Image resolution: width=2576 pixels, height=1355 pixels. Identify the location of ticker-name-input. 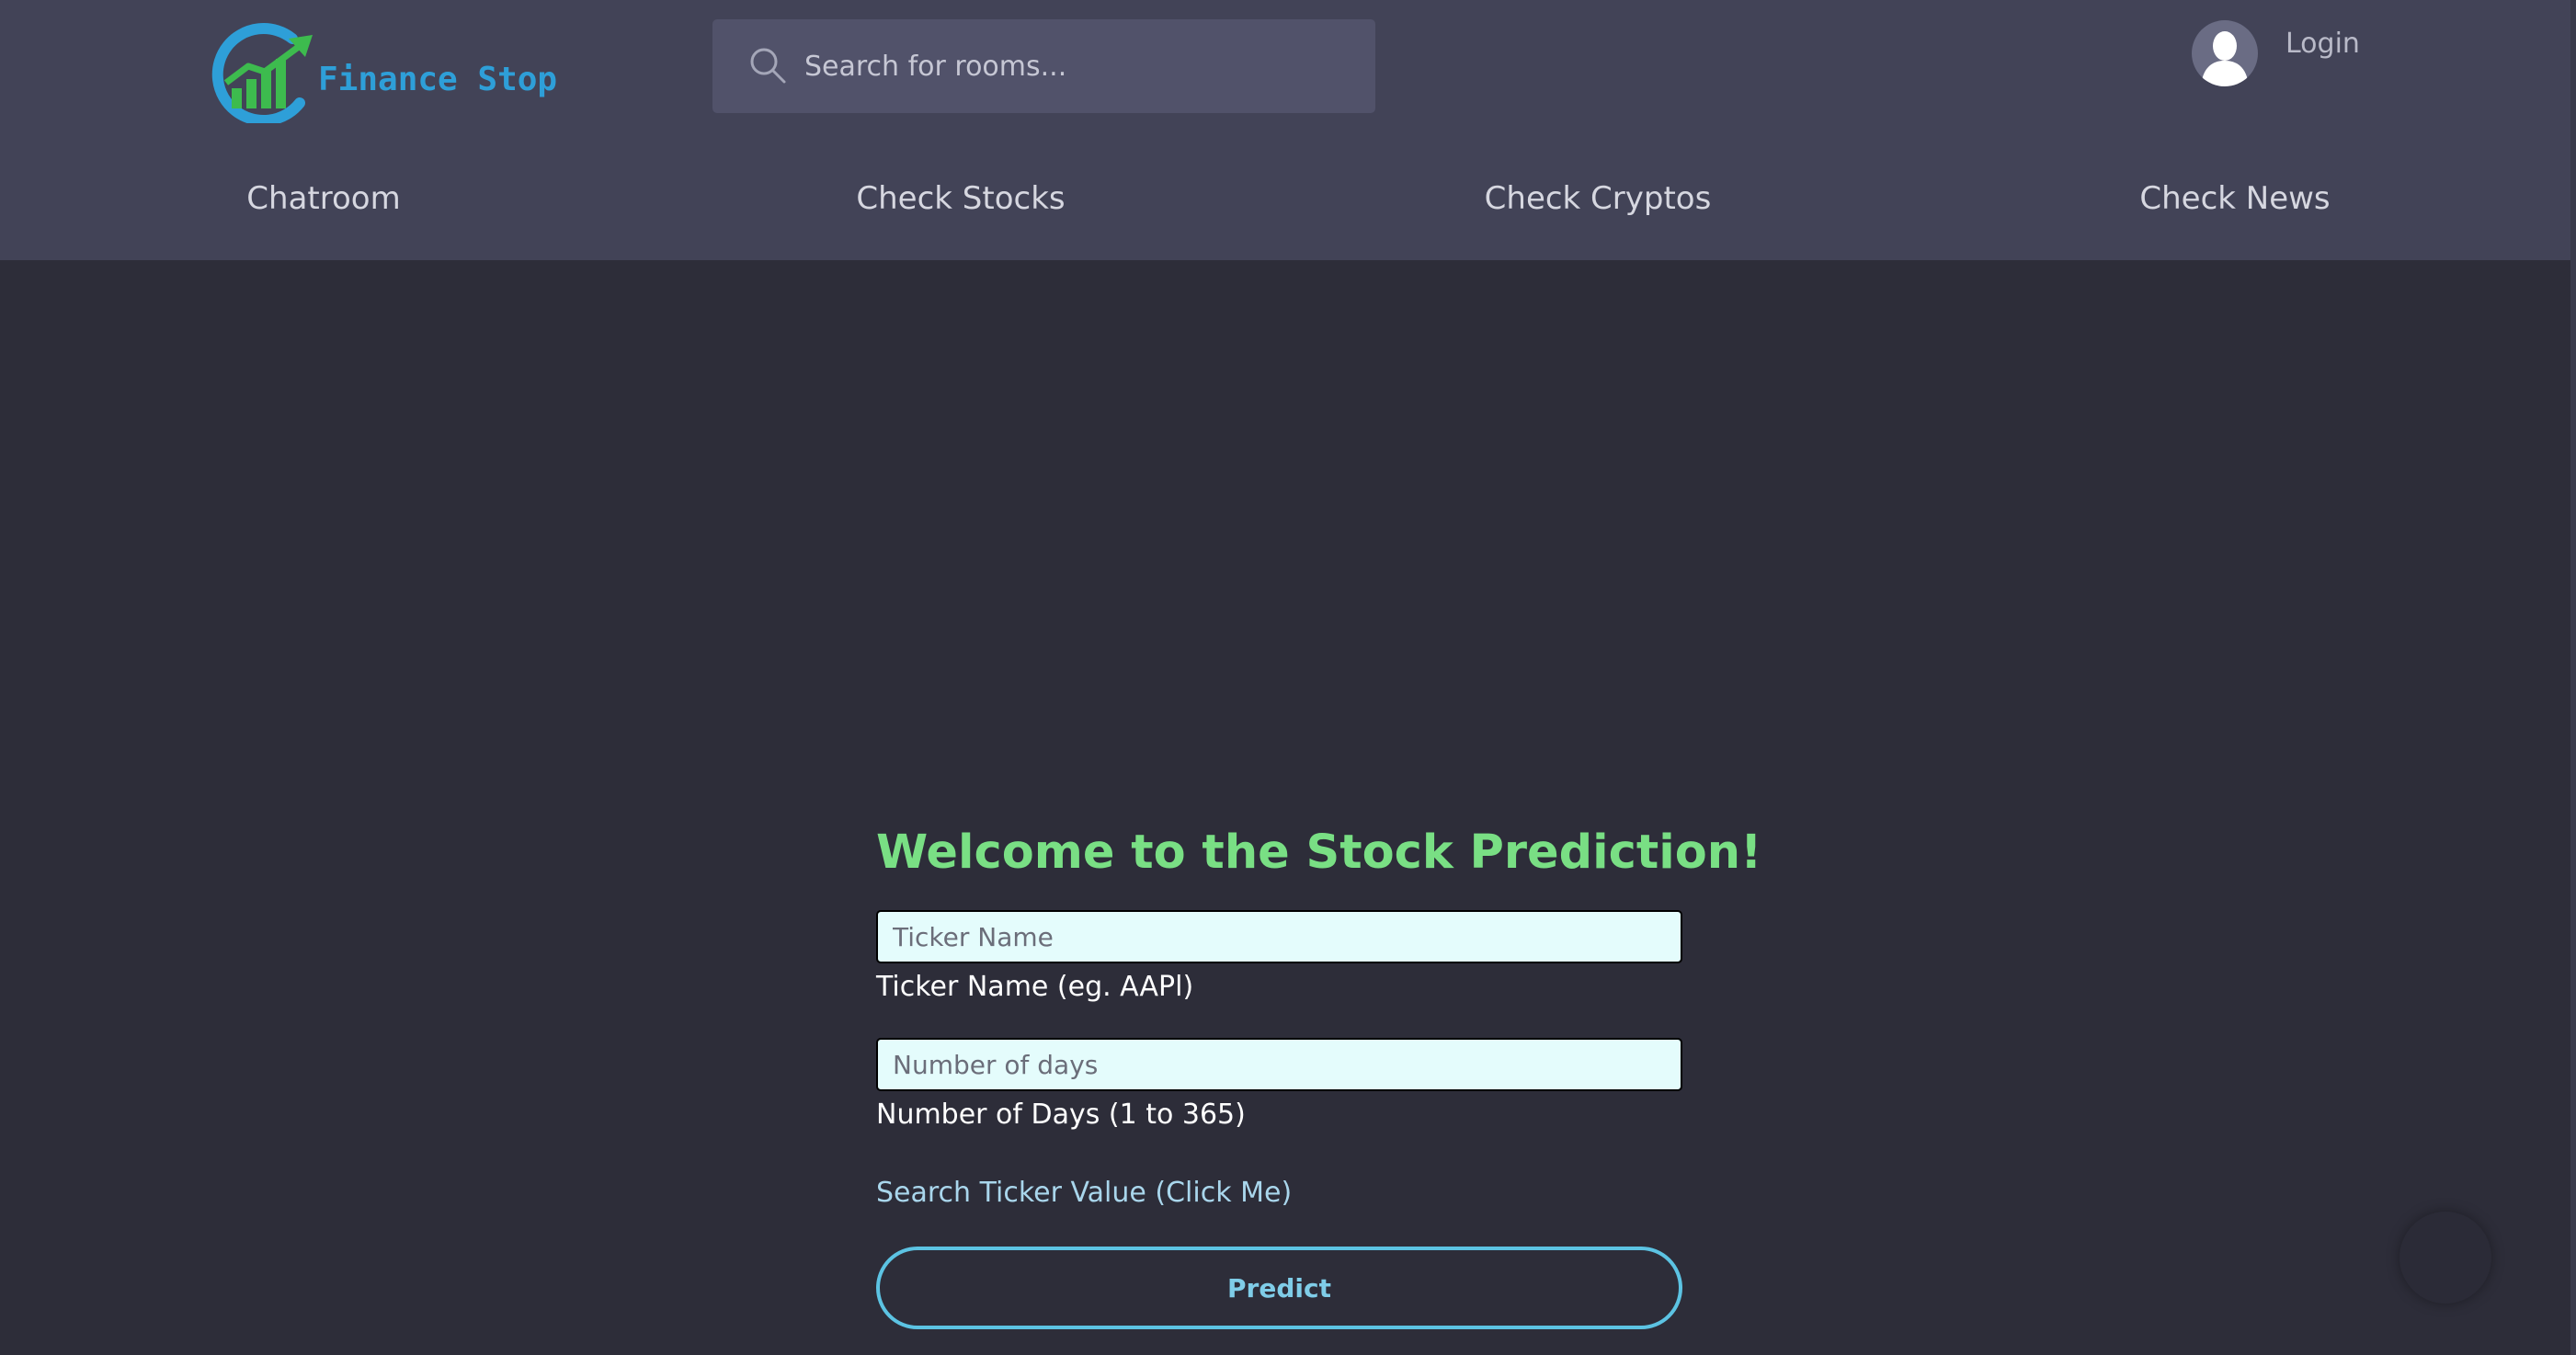
(1279, 936).